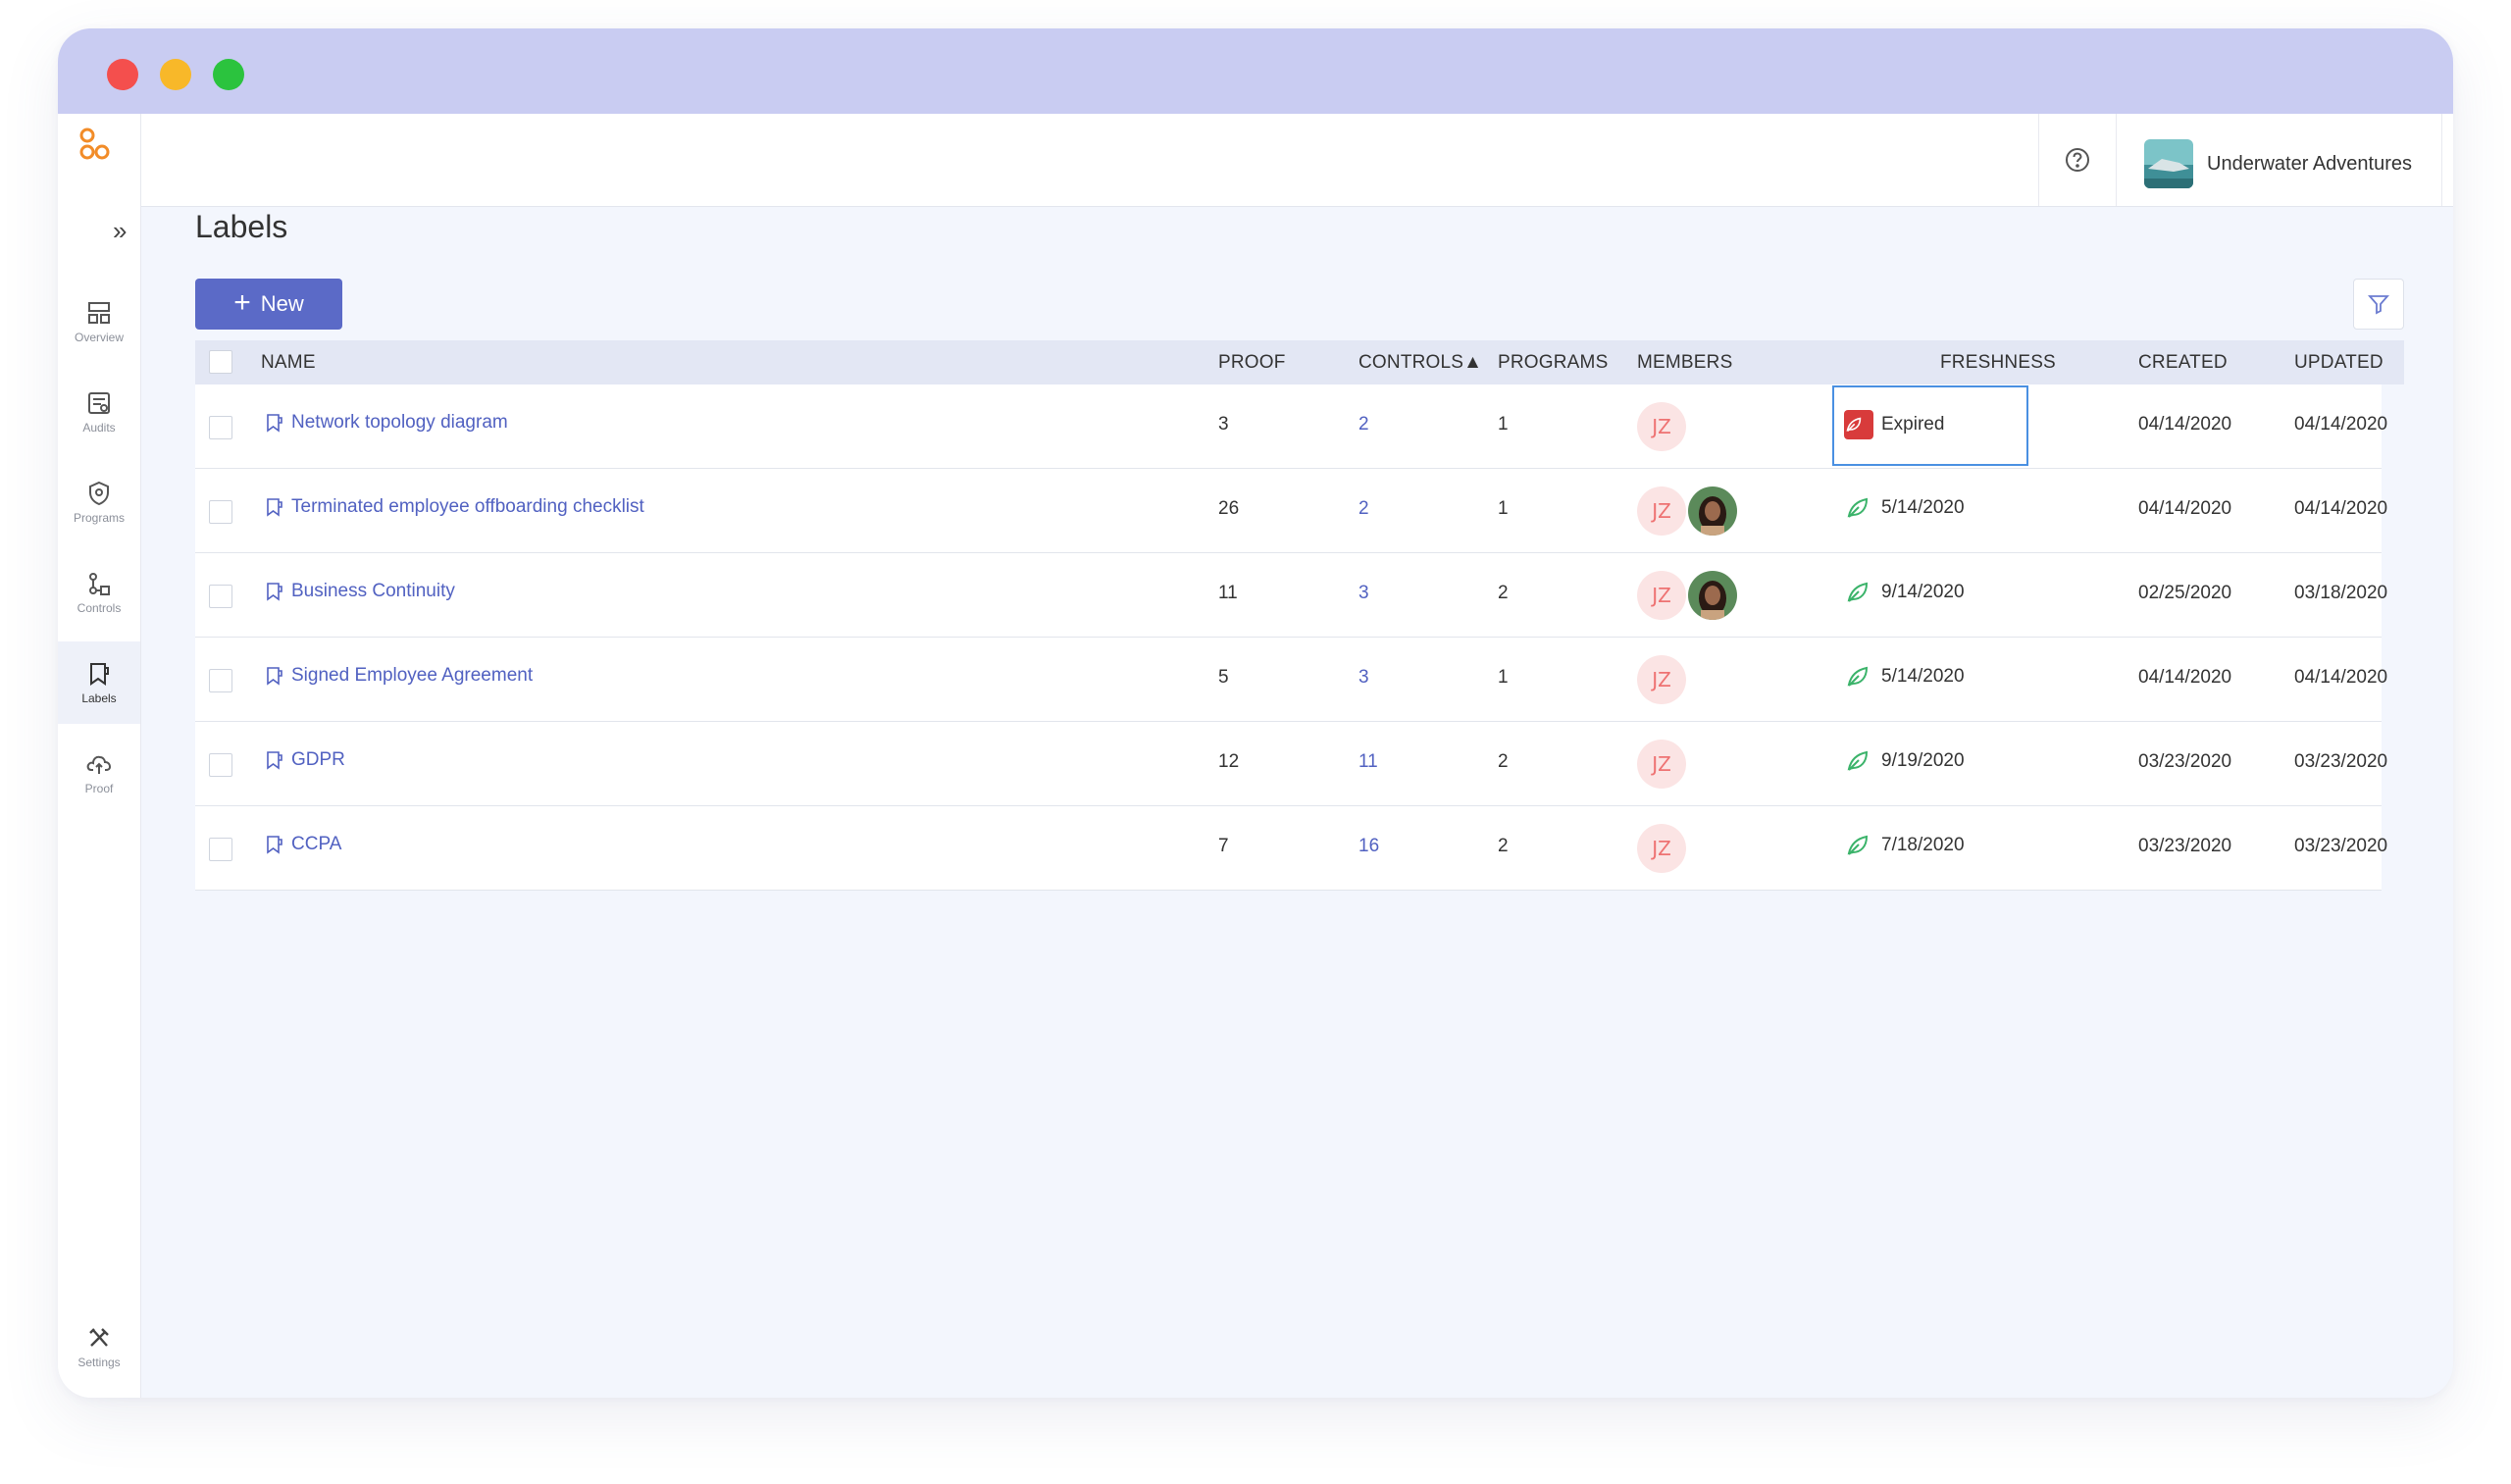 The width and height of the screenshot is (2511, 1484). Describe the element at coordinates (99, 1346) in the screenshot. I see `sidebar-item-settings: Settings` at that location.